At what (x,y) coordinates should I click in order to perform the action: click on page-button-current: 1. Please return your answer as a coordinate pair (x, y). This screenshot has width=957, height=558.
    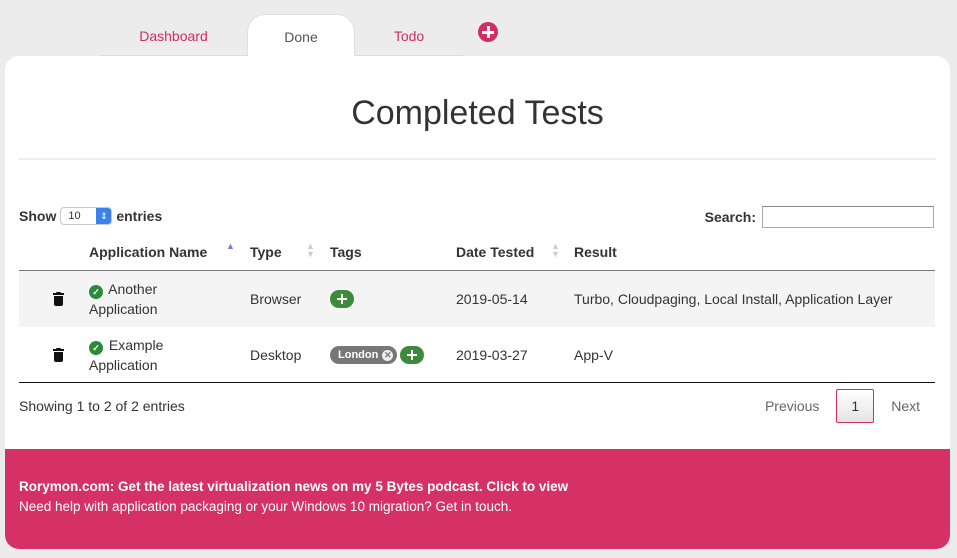
    Looking at the image, I should click on (855, 406).